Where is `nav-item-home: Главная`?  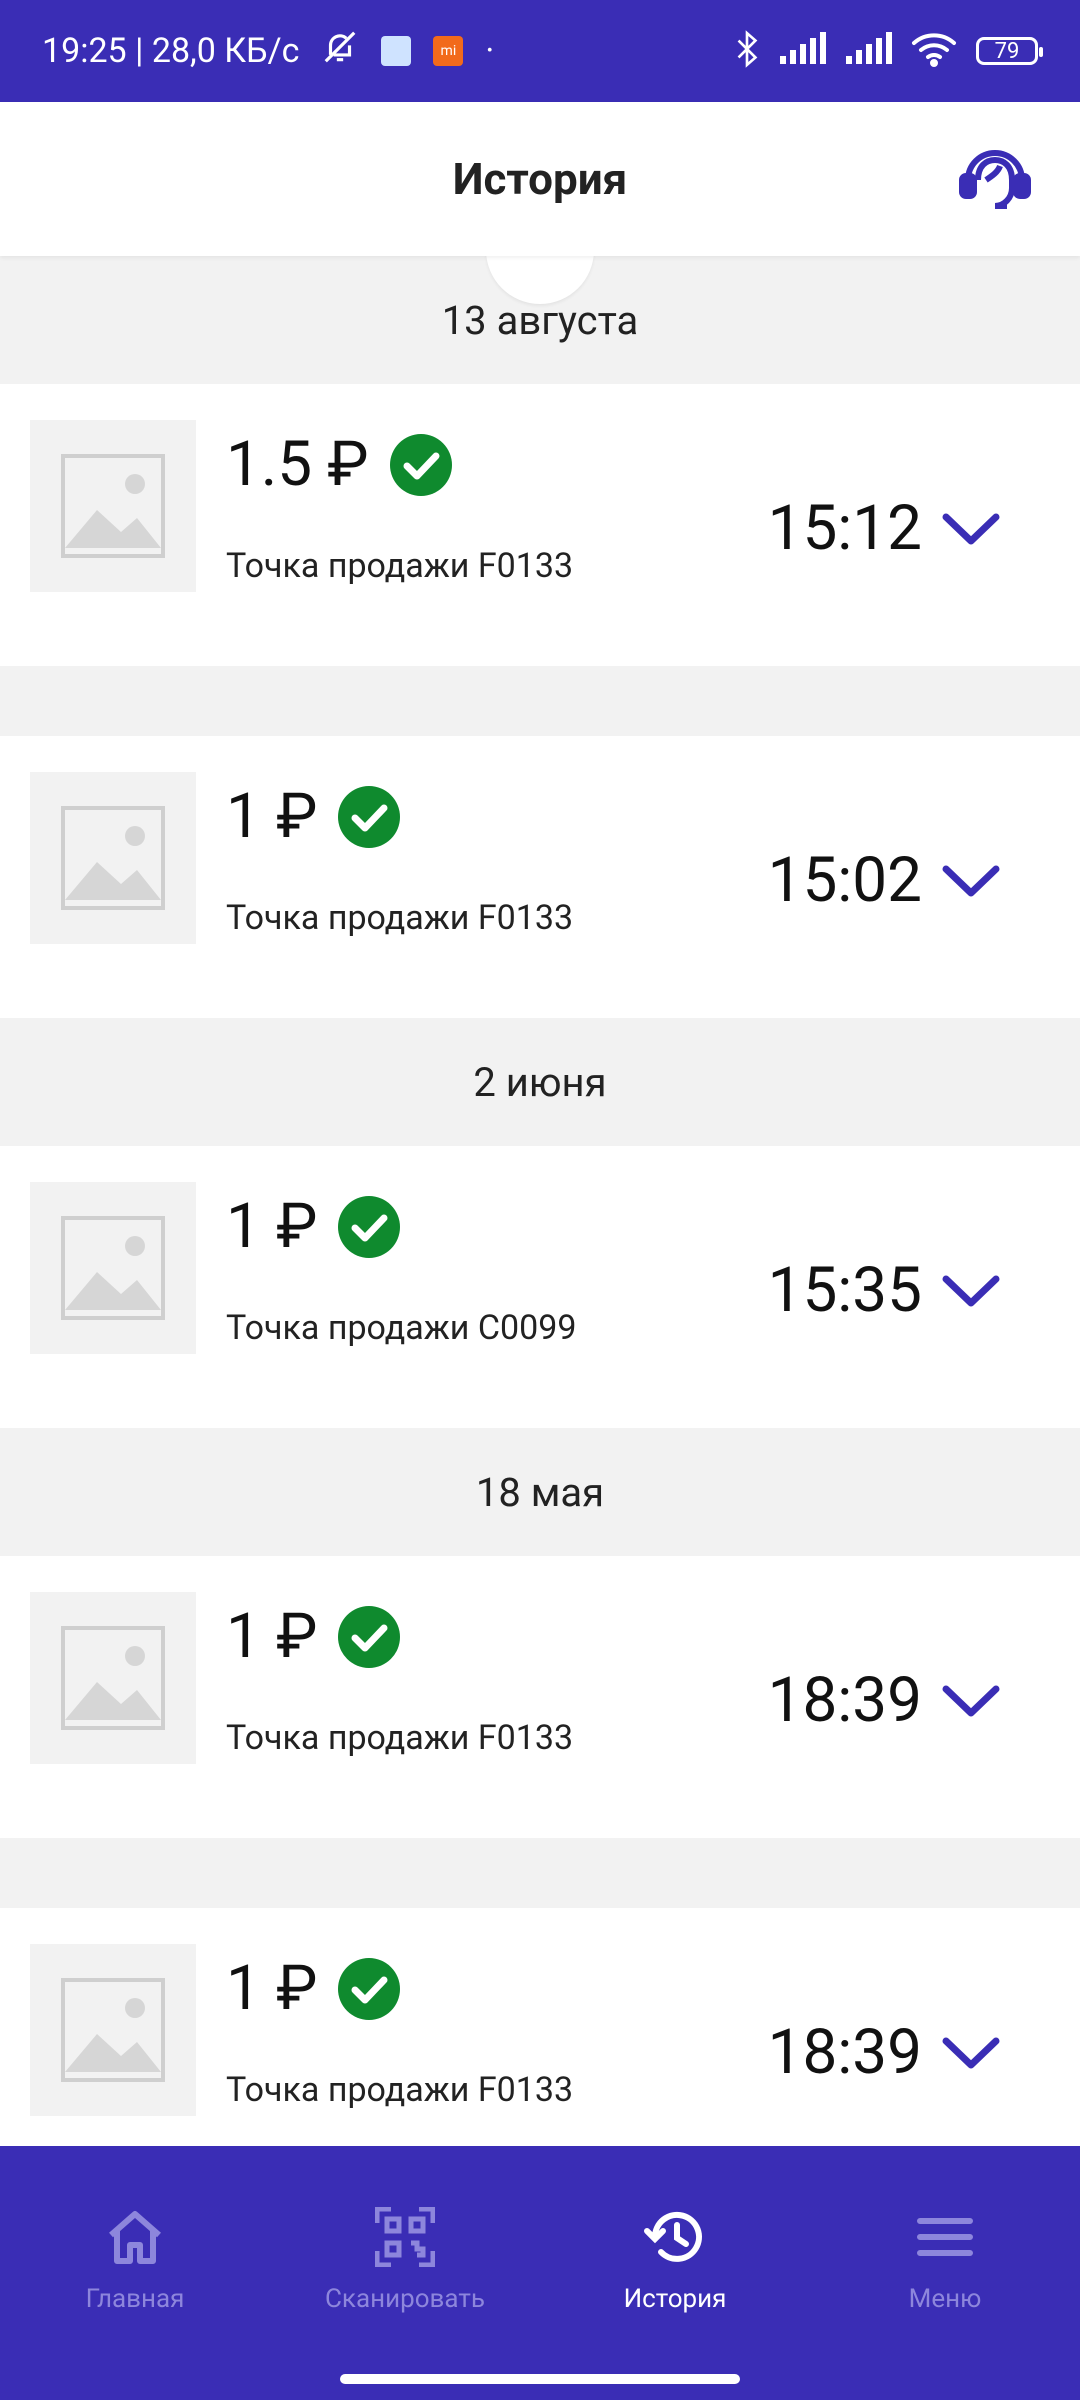 nav-item-home: Главная is located at coordinates (135, 2273).